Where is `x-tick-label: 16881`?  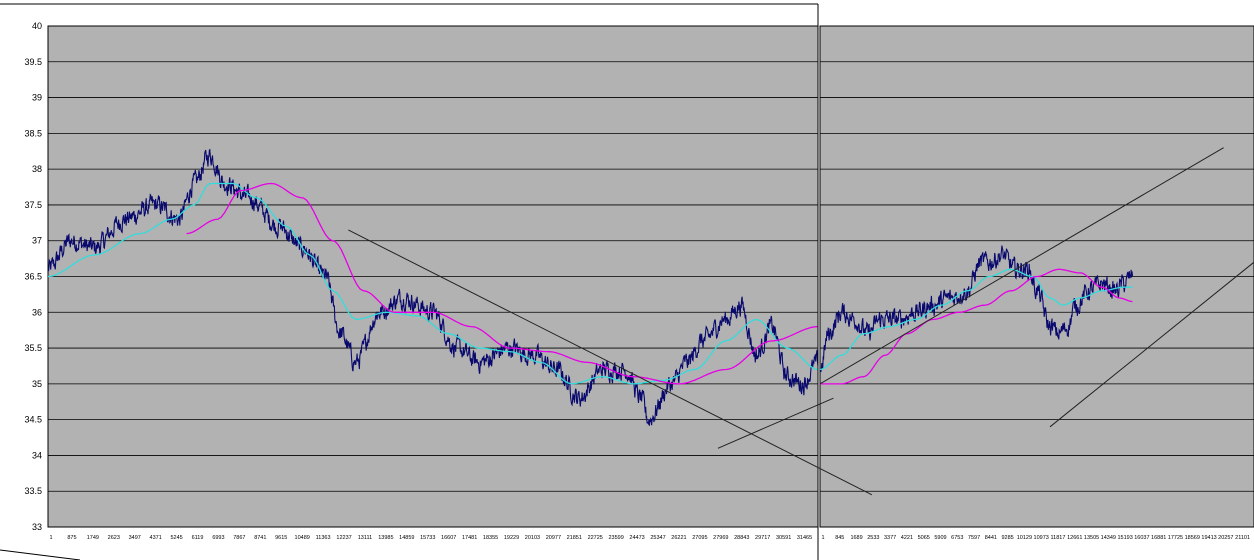 x-tick-label: 16881 is located at coordinates (1158, 538).